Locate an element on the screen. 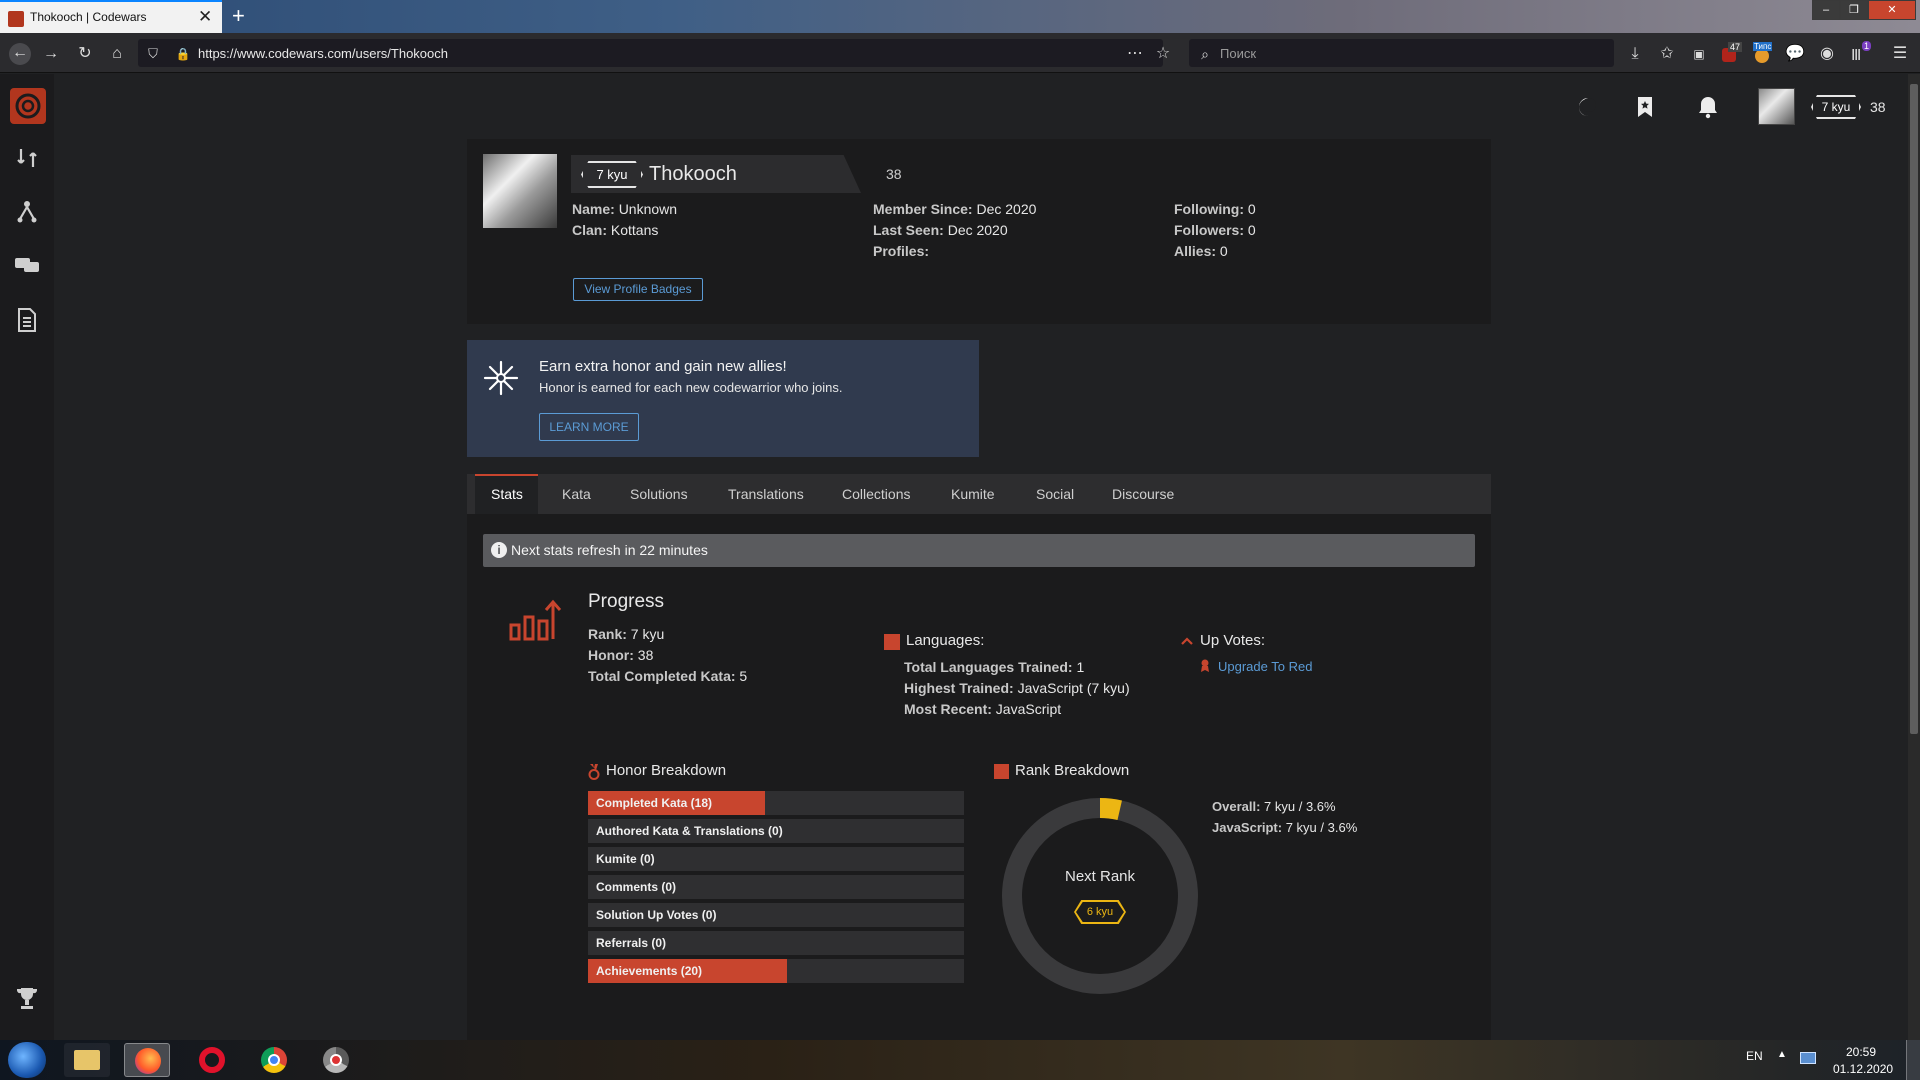 The height and width of the screenshot is (1080, 1920). discussion-icon is located at coordinates (27, 266).